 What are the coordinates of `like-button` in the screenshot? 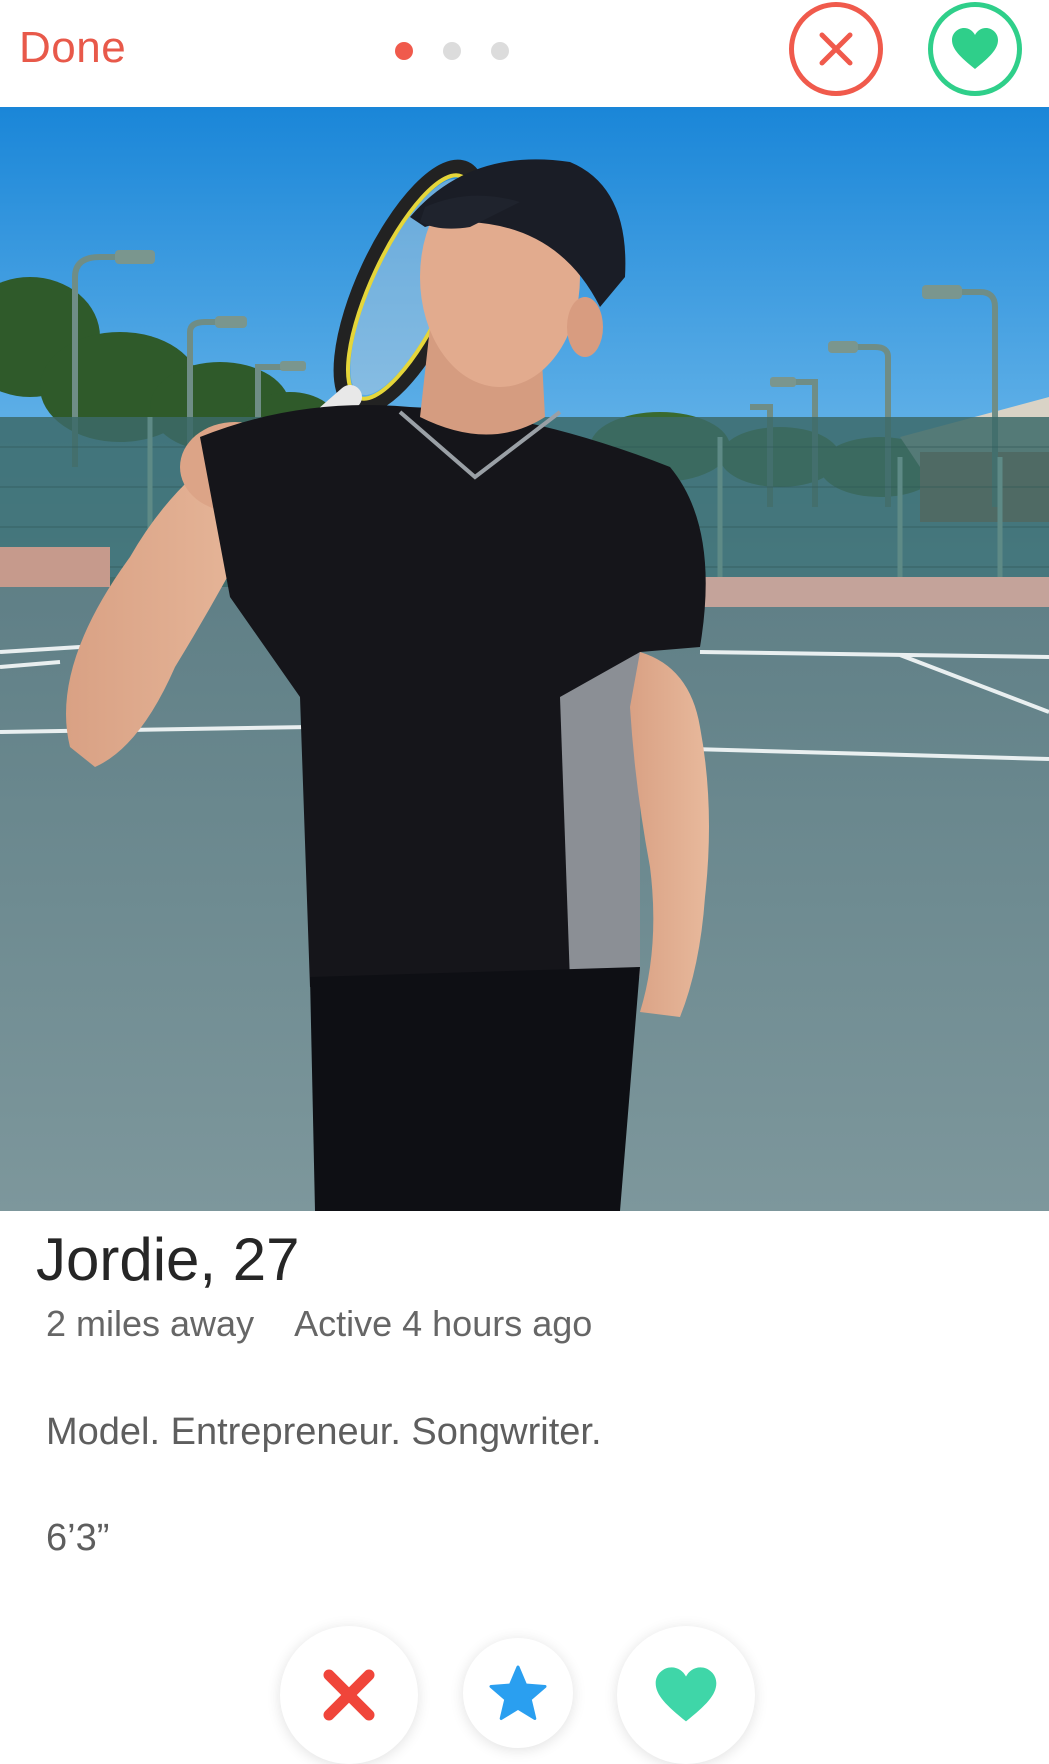 It's located at (686, 1695).